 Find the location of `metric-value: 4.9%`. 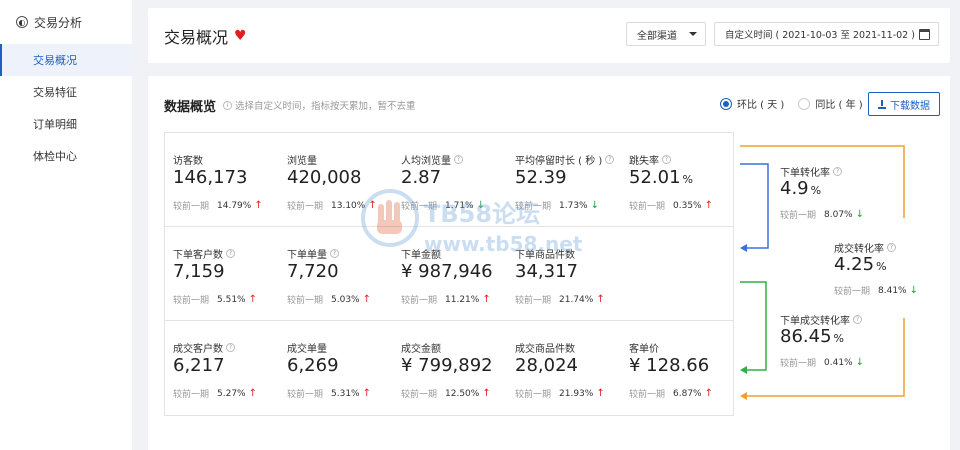

metric-value: 4.9% is located at coordinates (800, 188).